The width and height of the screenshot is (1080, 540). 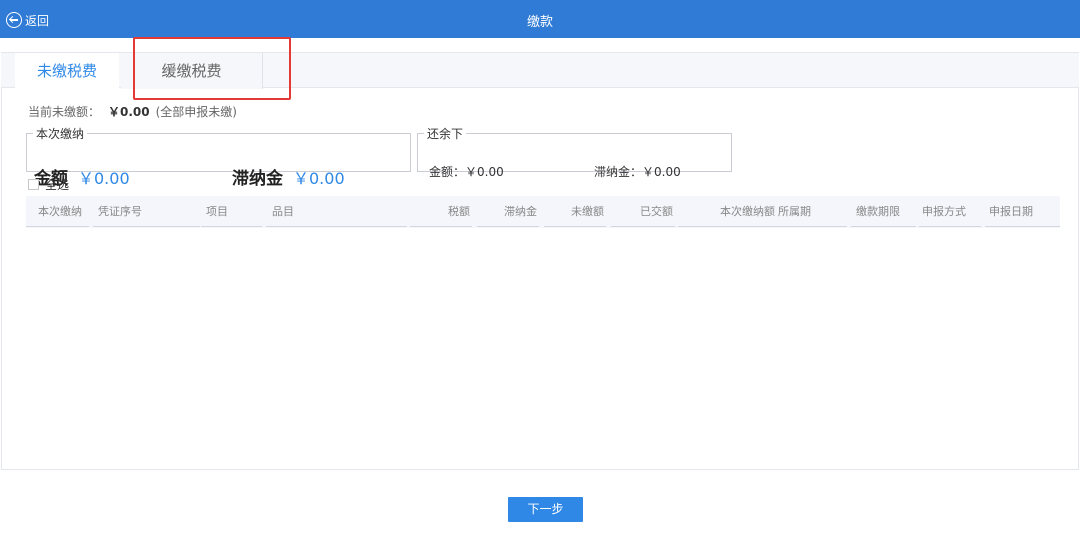 What do you see at coordinates (539, 22) in the screenshot?
I see `page-title: 缴款` at bounding box center [539, 22].